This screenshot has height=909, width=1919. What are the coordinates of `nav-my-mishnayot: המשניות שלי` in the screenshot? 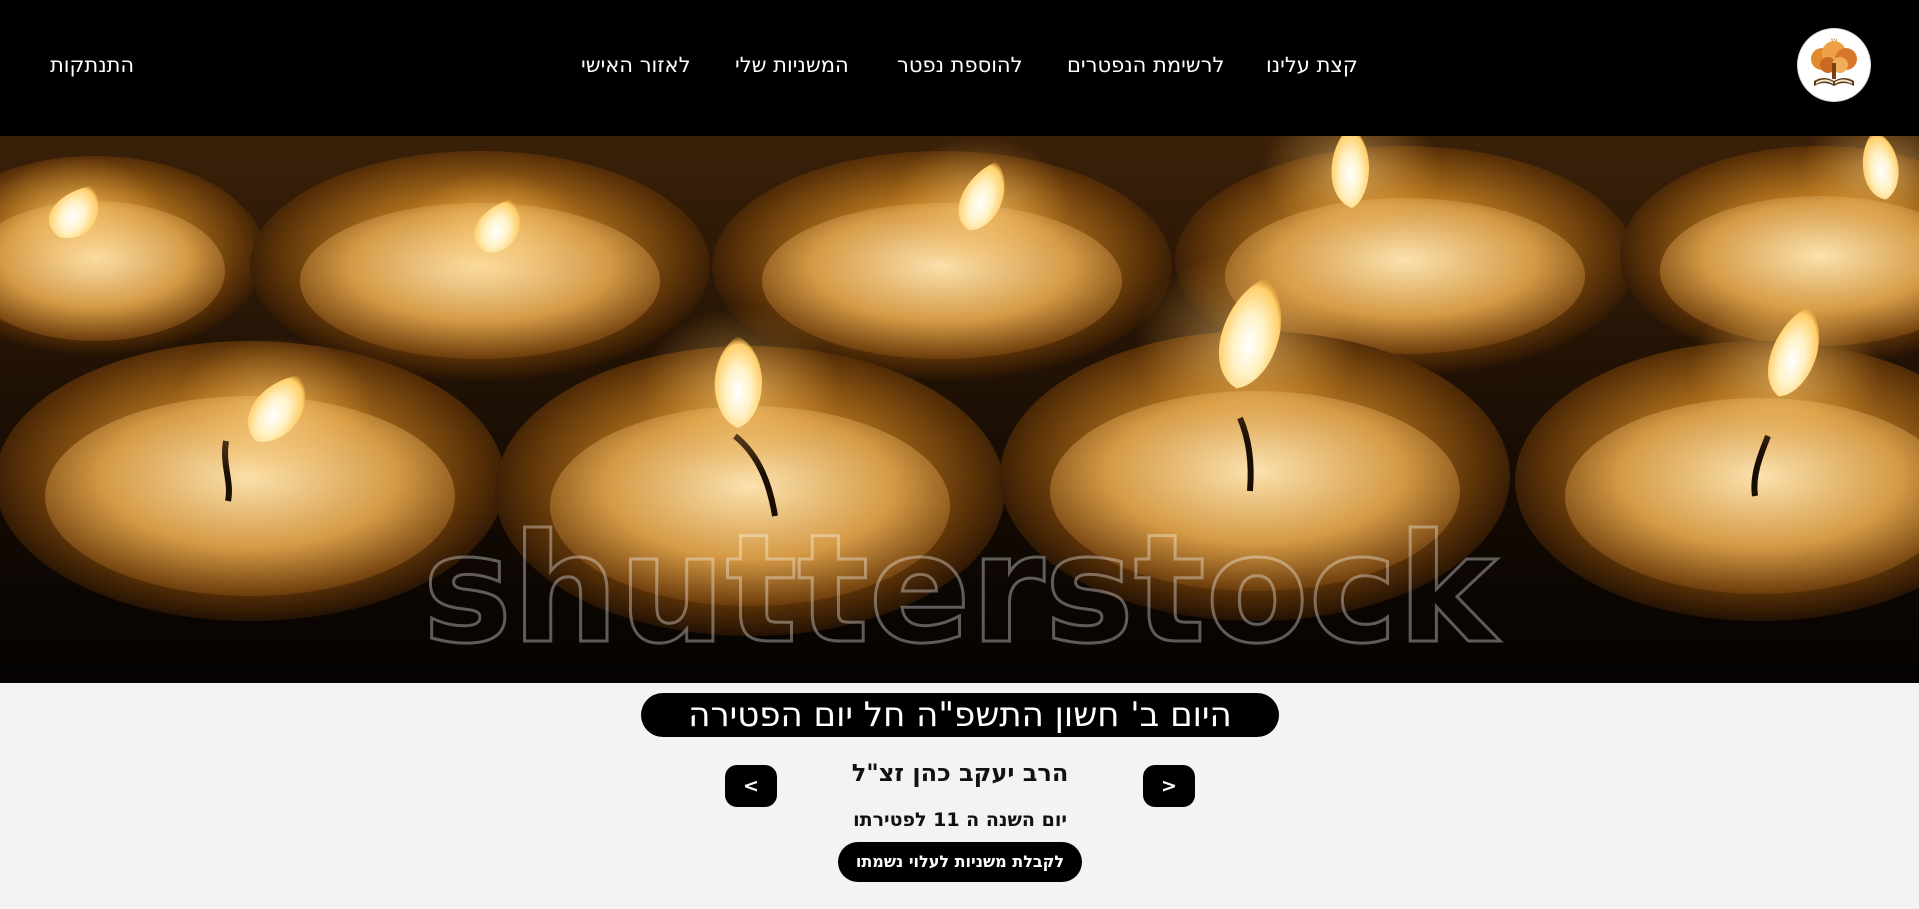 It's located at (792, 65).